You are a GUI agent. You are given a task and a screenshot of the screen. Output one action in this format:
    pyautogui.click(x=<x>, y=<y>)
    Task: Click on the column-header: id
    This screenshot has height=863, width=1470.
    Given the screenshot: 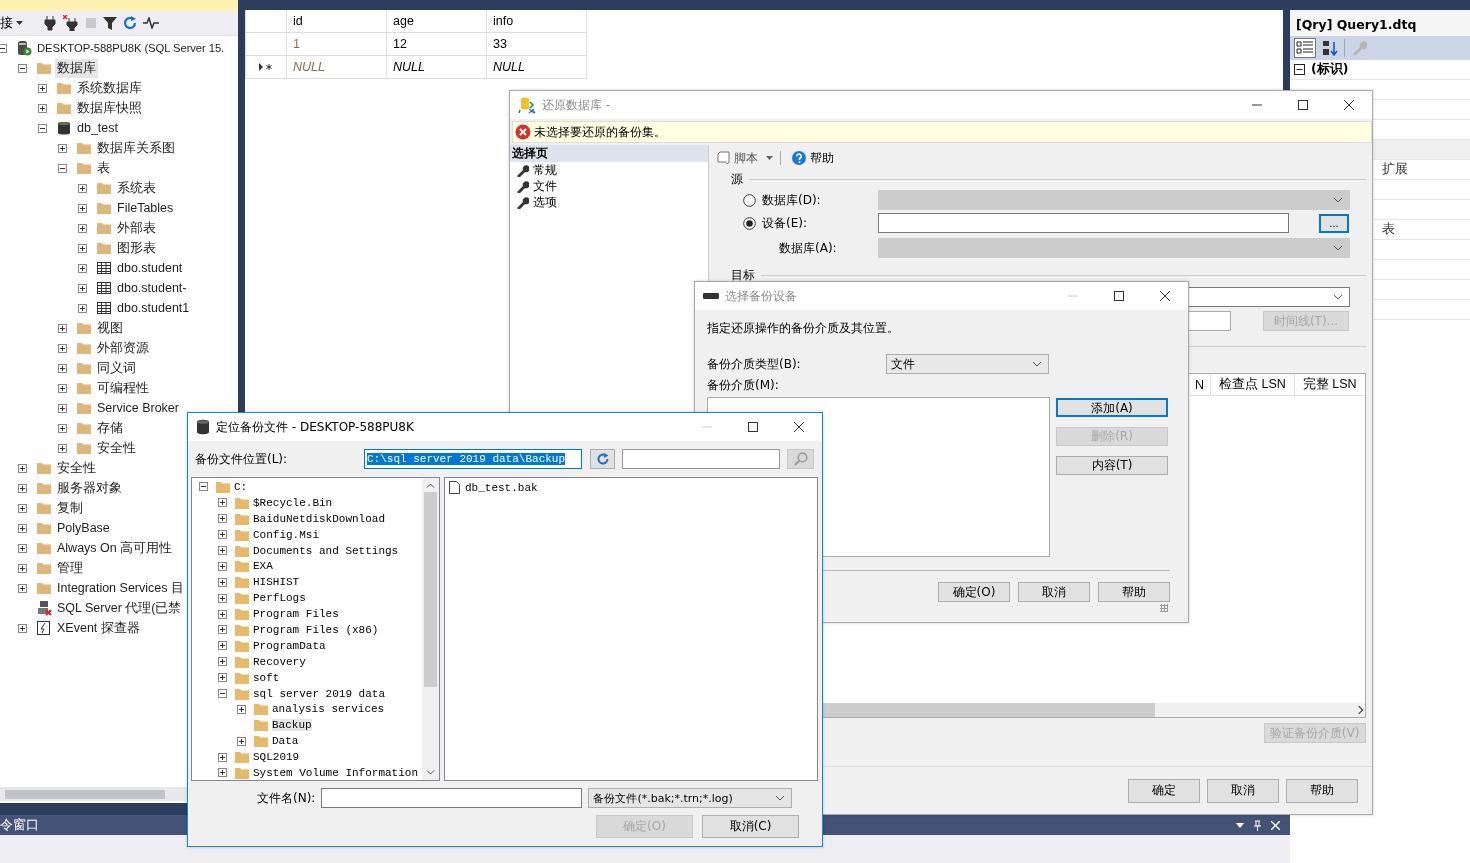 What is the action you would take?
    pyautogui.click(x=337, y=21)
    